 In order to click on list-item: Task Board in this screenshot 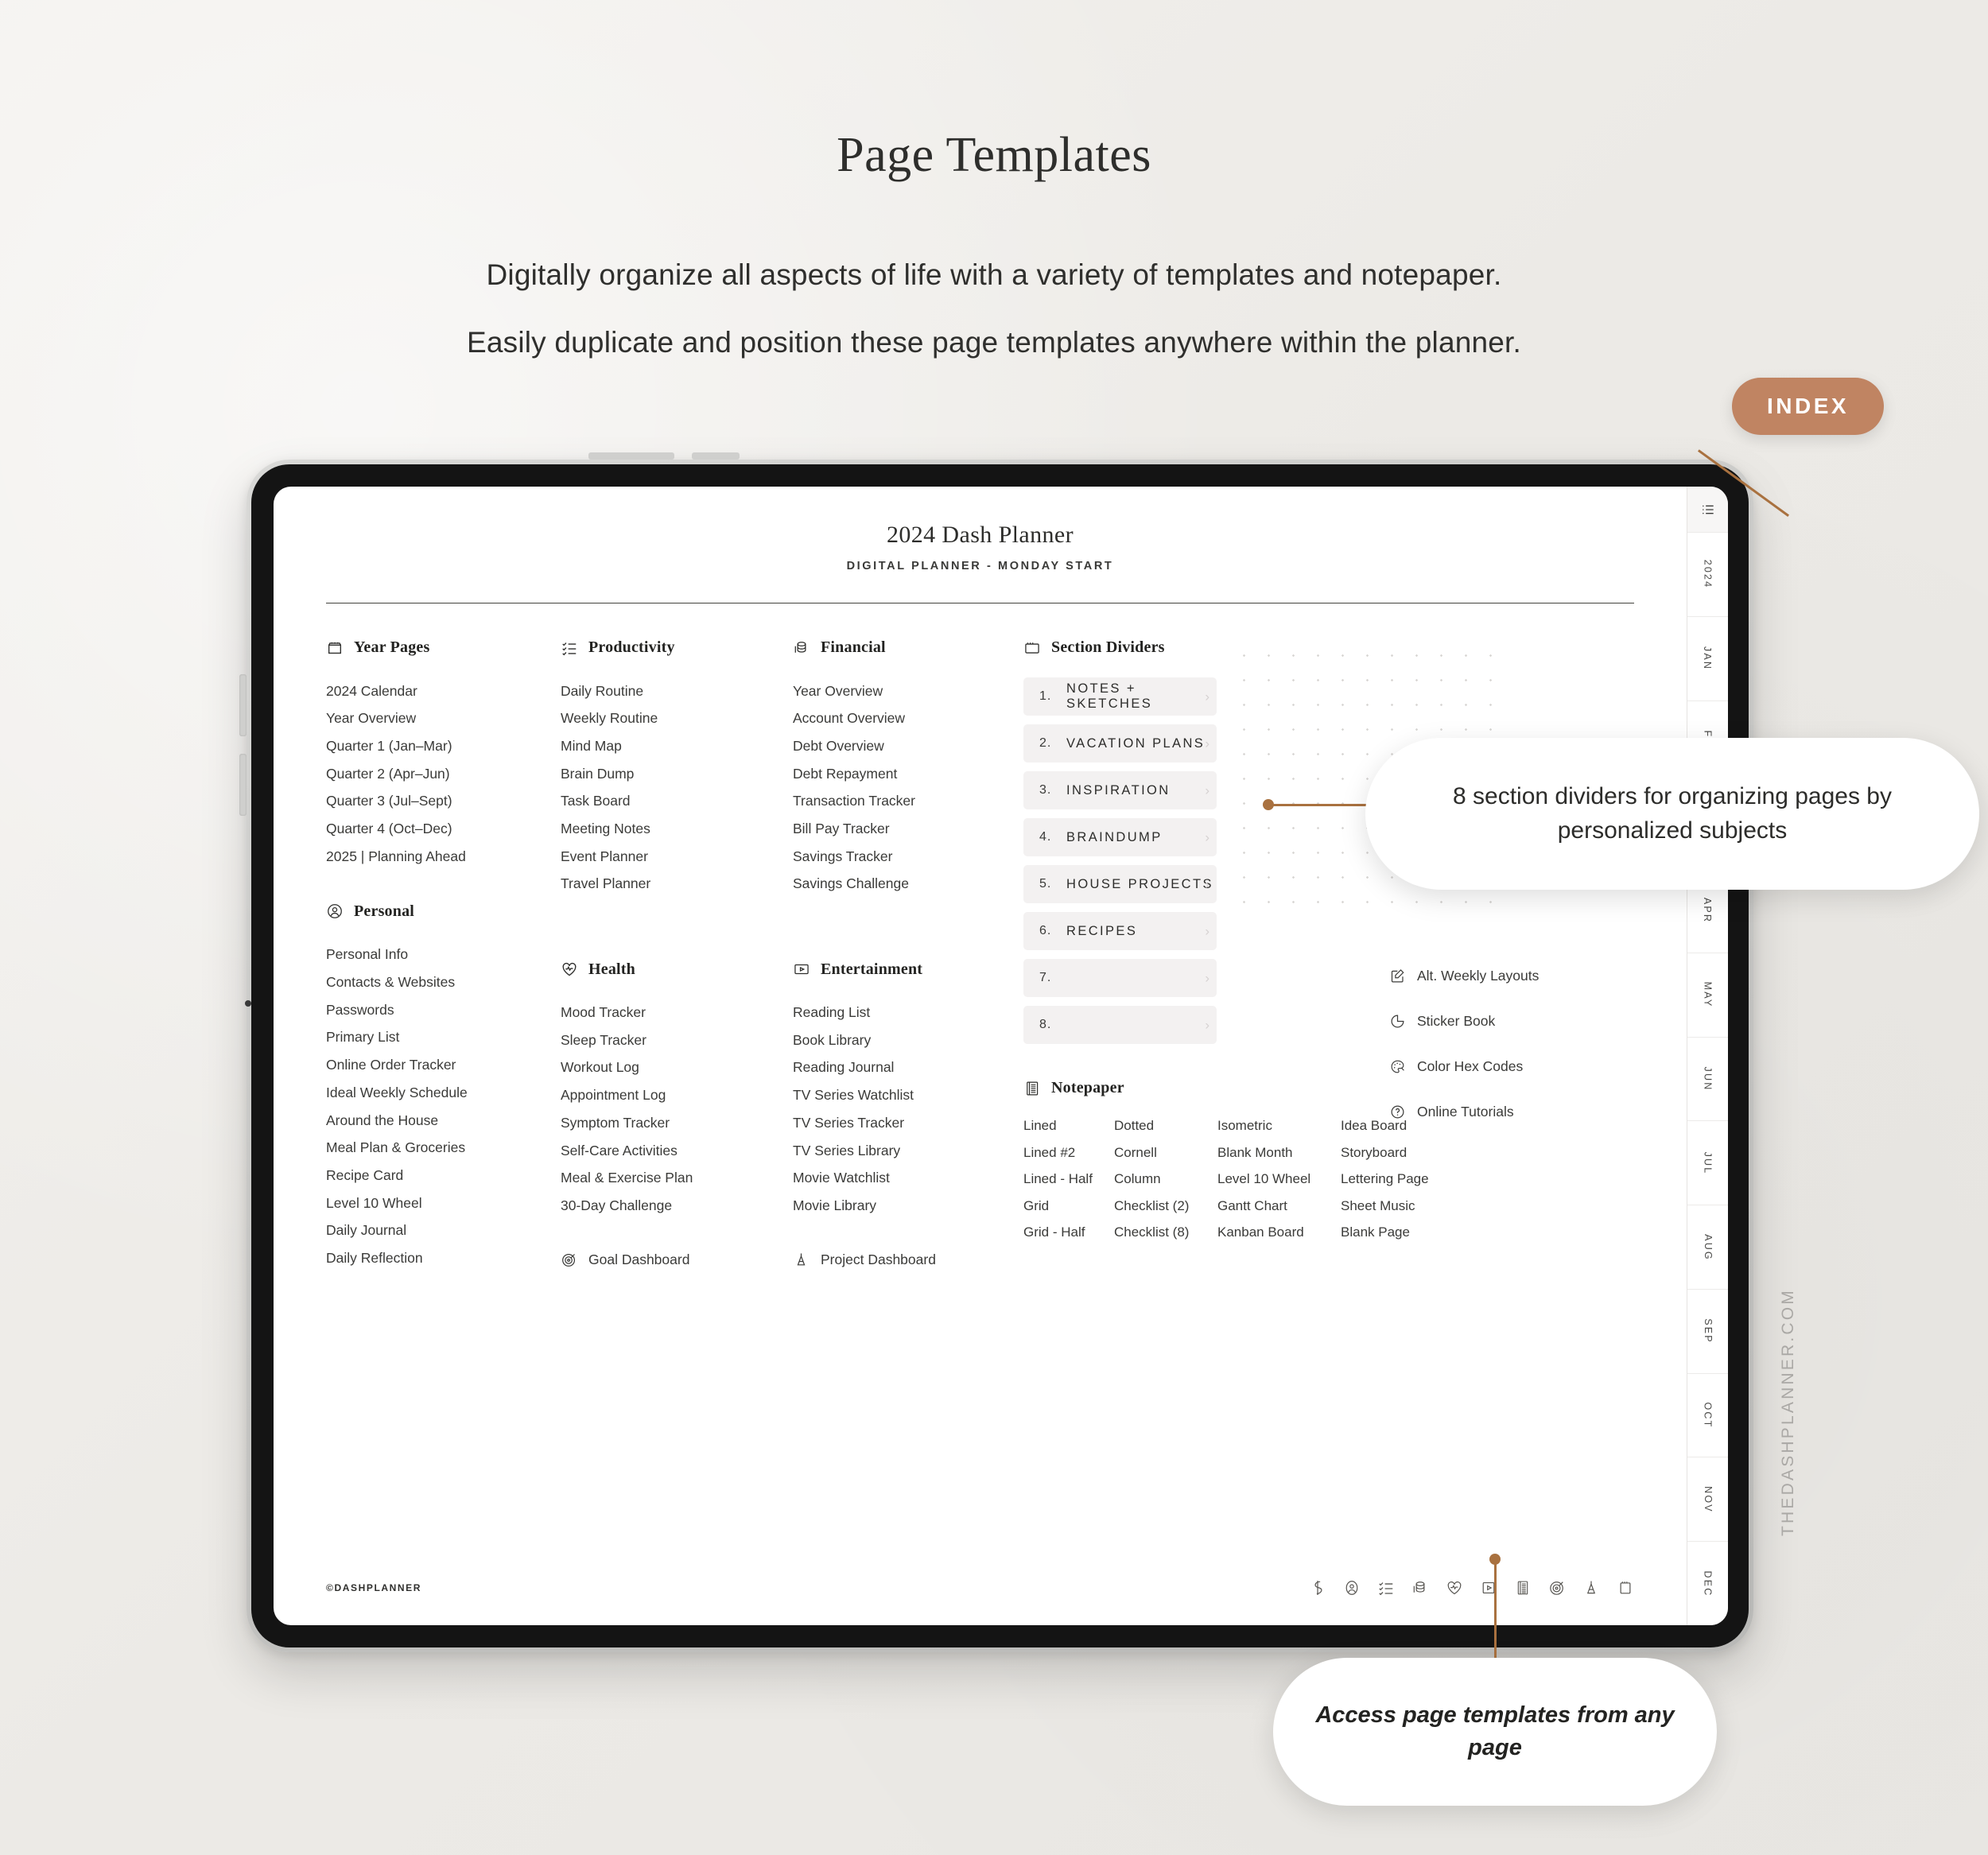, I will do `click(677, 802)`.